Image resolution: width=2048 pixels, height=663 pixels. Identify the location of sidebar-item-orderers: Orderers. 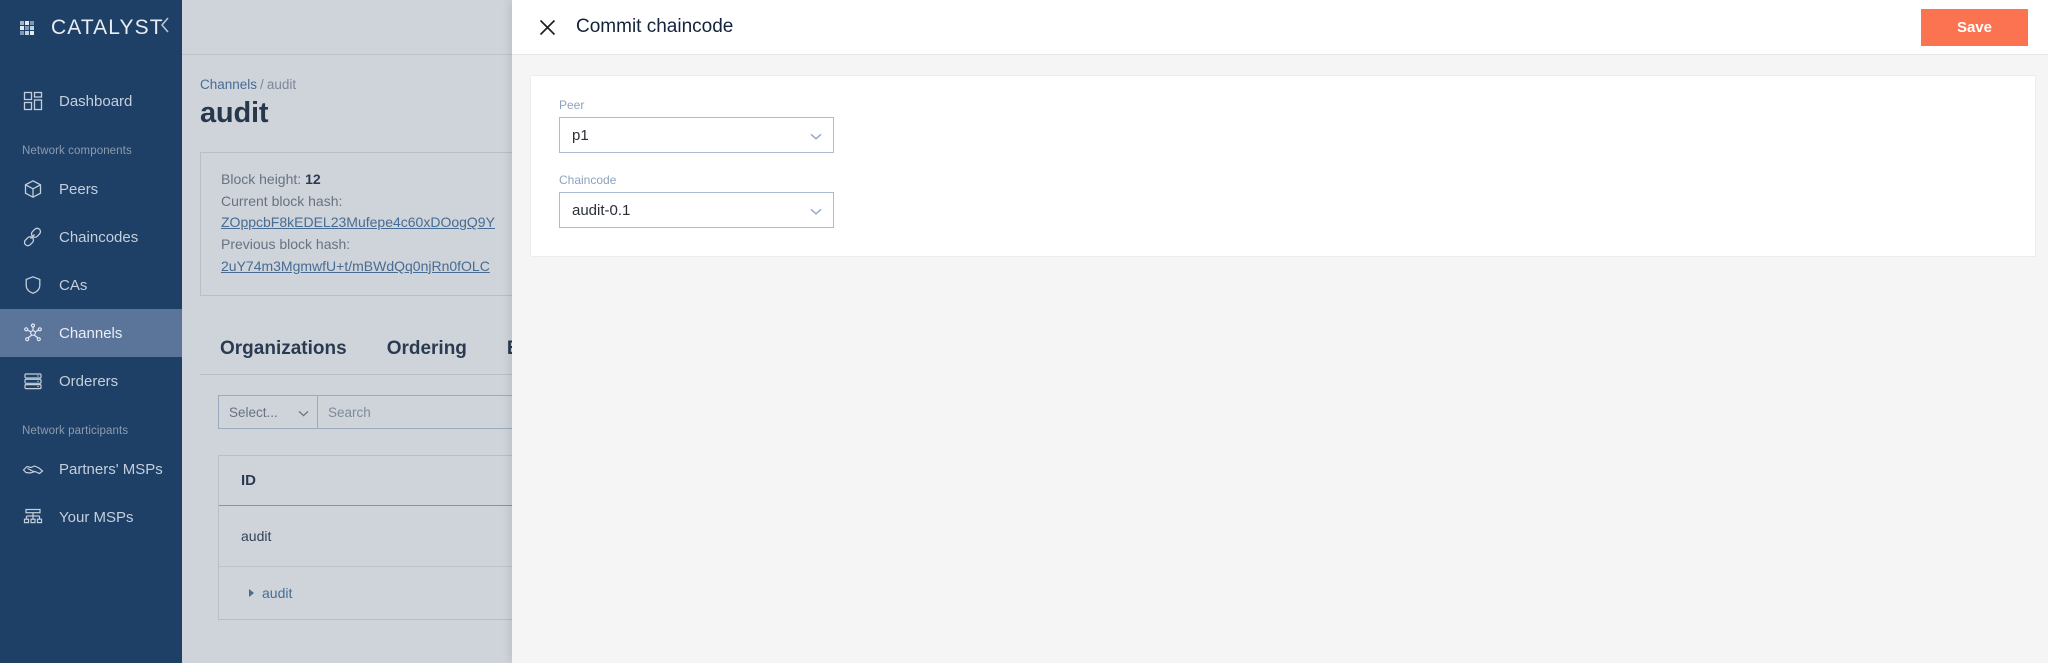
(91, 381).